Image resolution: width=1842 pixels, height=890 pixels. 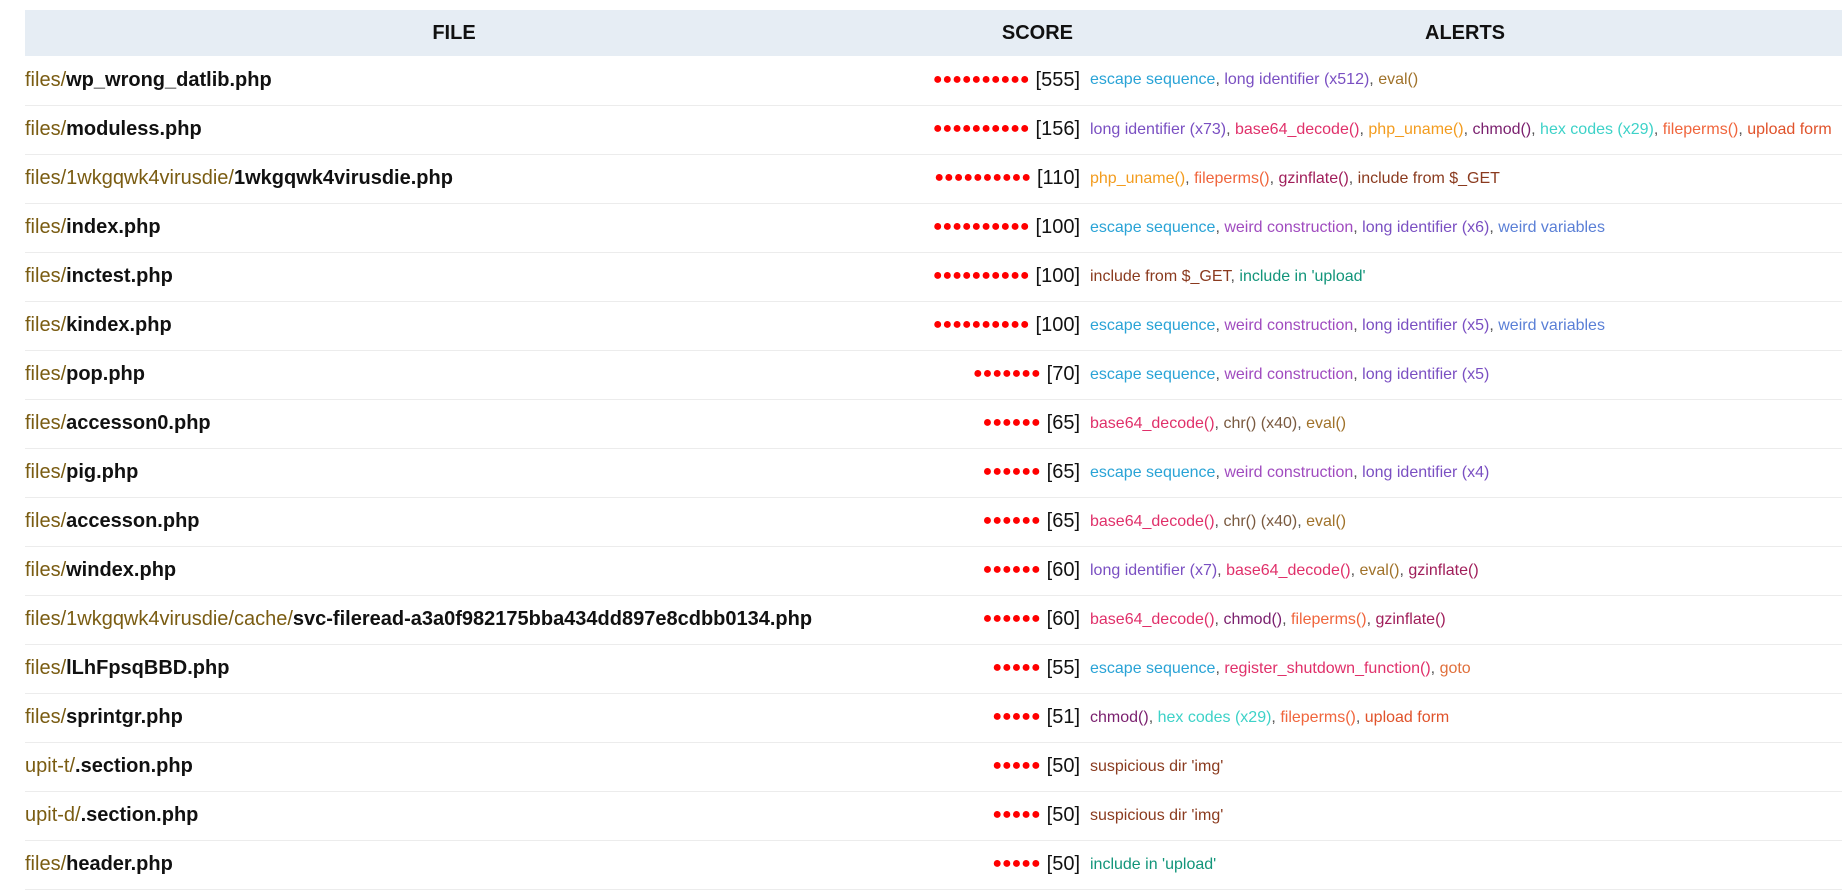 What do you see at coordinates (1063, 668) in the screenshot?
I see `score-value: [55]` at bounding box center [1063, 668].